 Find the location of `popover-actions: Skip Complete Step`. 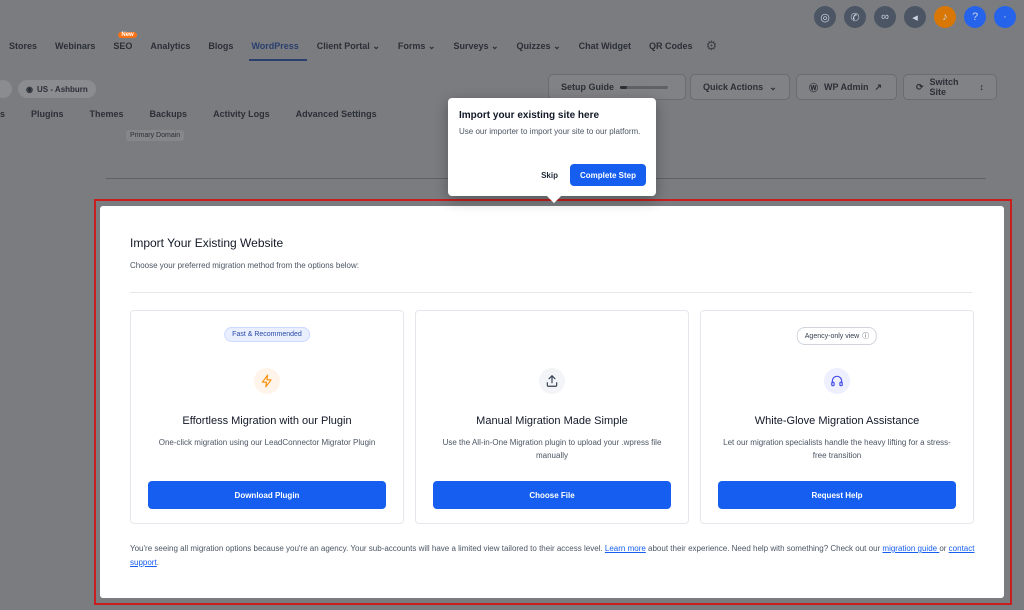

popover-actions: Skip Complete Step is located at coordinates (593, 175).